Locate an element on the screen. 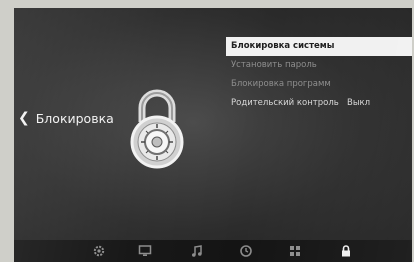 The width and height of the screenshot is (414, 262). menu-item-system-lock: Блокировка системы is located at coordinates (319, 46).